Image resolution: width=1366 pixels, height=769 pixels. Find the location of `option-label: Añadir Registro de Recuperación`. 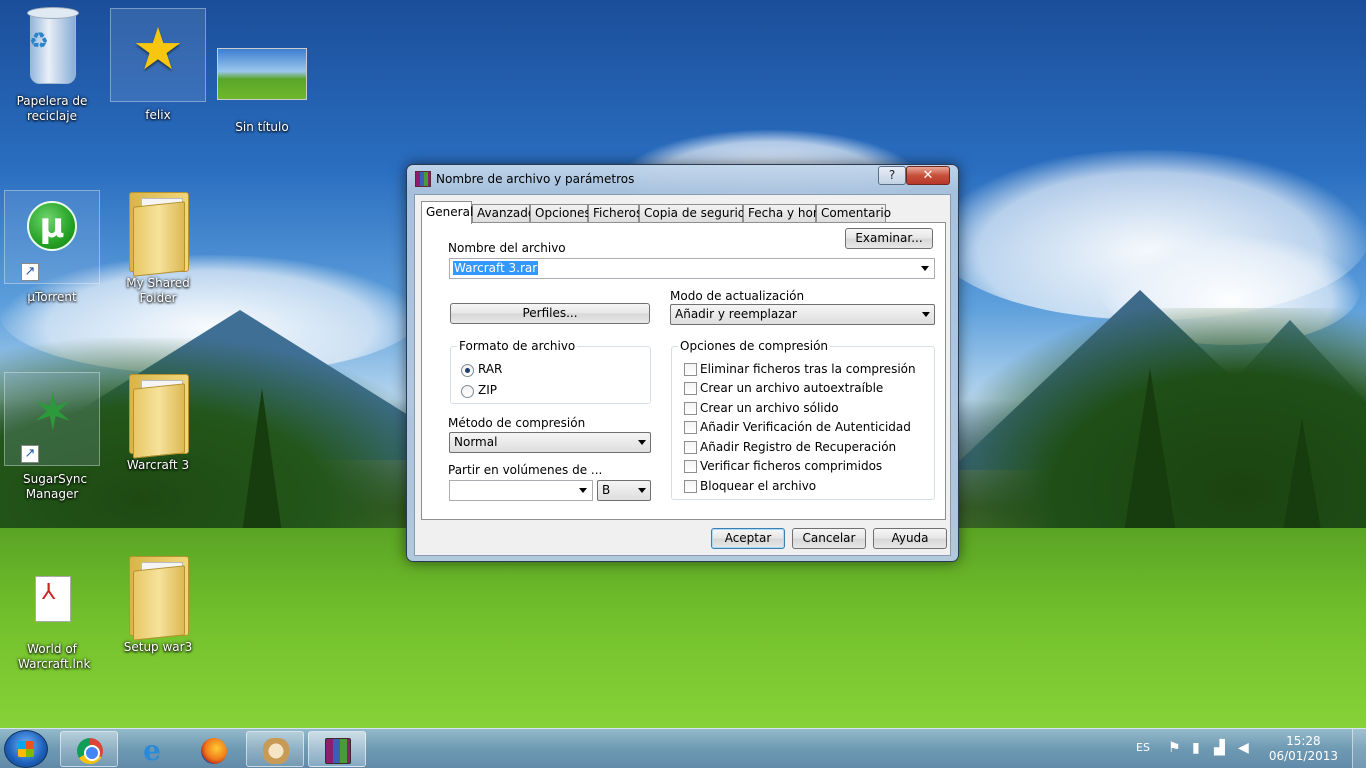

option-label: Añadir Registro de Recuperación is located at coordinates (798, 447).